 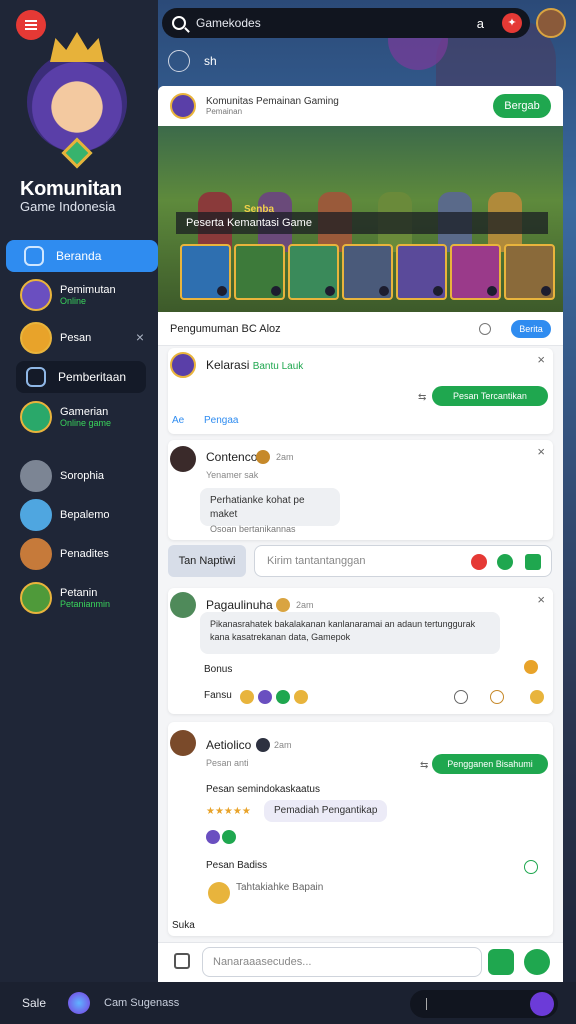 What do you see at coordinates (531, 328) in the screenshot?
I see `news-pill: Berita` at bounding box center [531, 328].